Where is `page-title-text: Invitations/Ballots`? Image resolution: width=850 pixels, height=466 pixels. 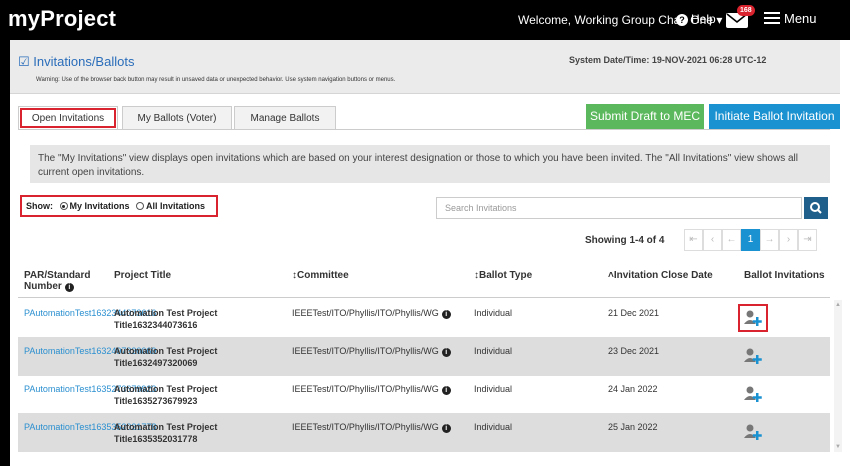 page-title-text: Invitations/Ballots is located at coordinates (84, 61).